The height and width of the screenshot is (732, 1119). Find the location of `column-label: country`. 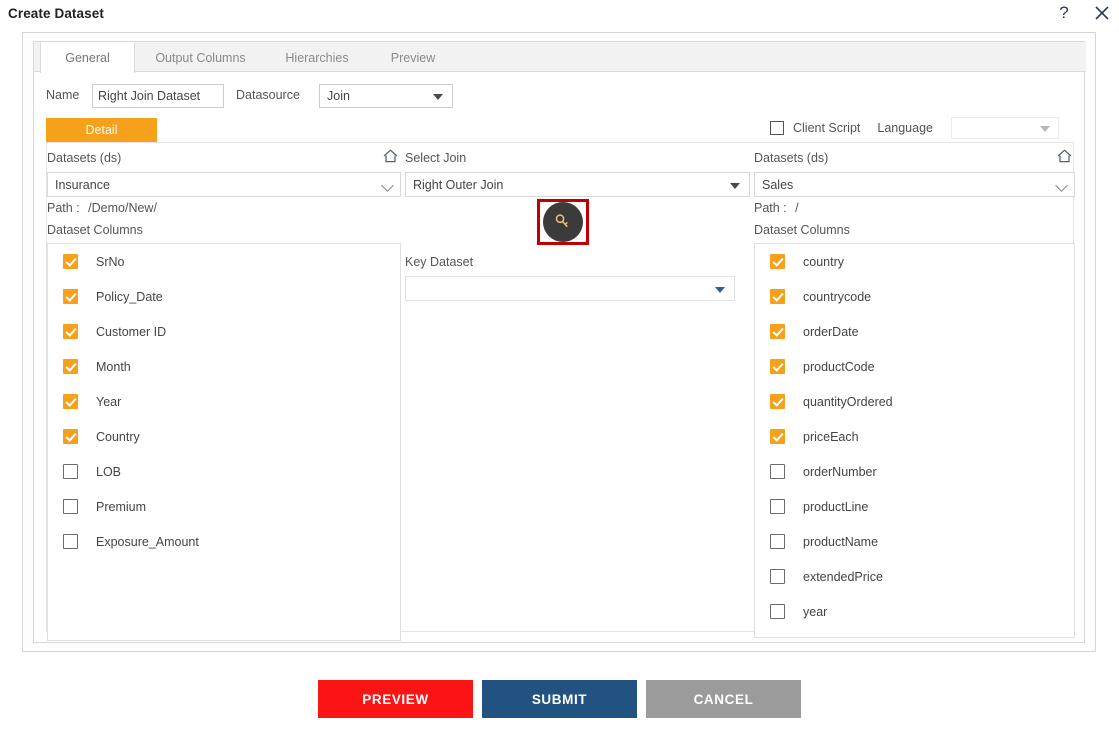

column-label: country is located at coordinates (823, 261).